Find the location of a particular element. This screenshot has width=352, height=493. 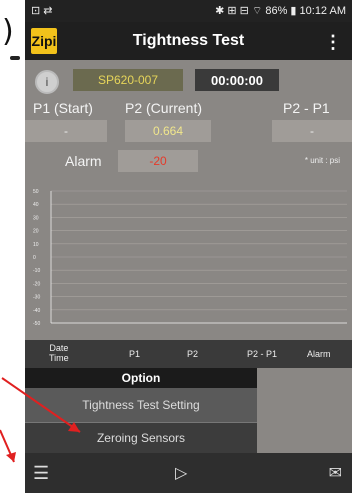

app-bar: Zipi Tightness Test ⋮ is located at coordinates (188, 41).